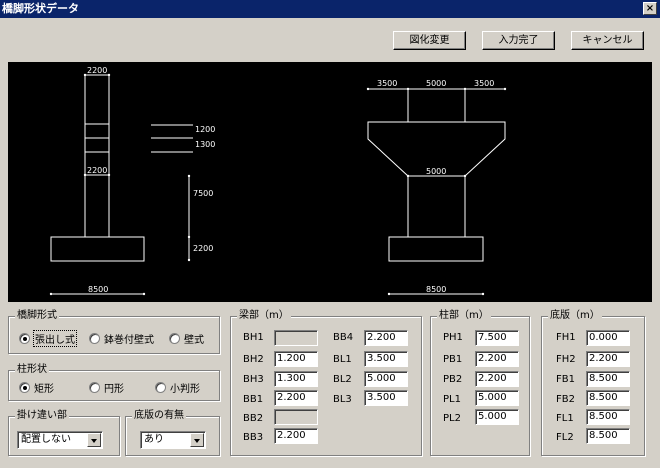  What do you see at coordinates (296, 379) in the screenshot?
I see `beam-field-bh3: 1.300` at bounding box center [296, 379].